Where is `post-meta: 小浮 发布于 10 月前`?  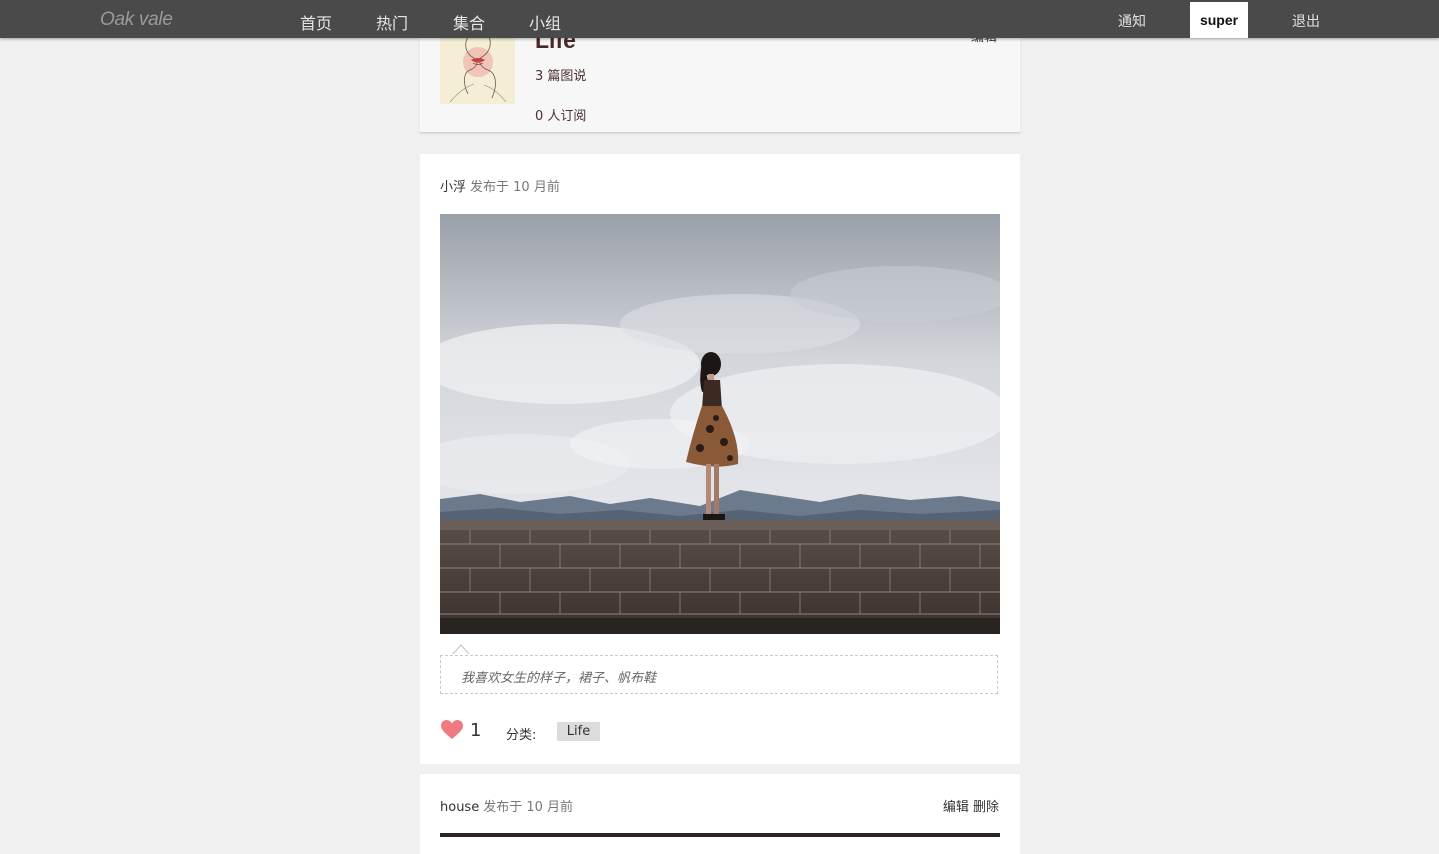 post-meta: 小浮 发布于 10 月前 is located at coordinates (500, 185).